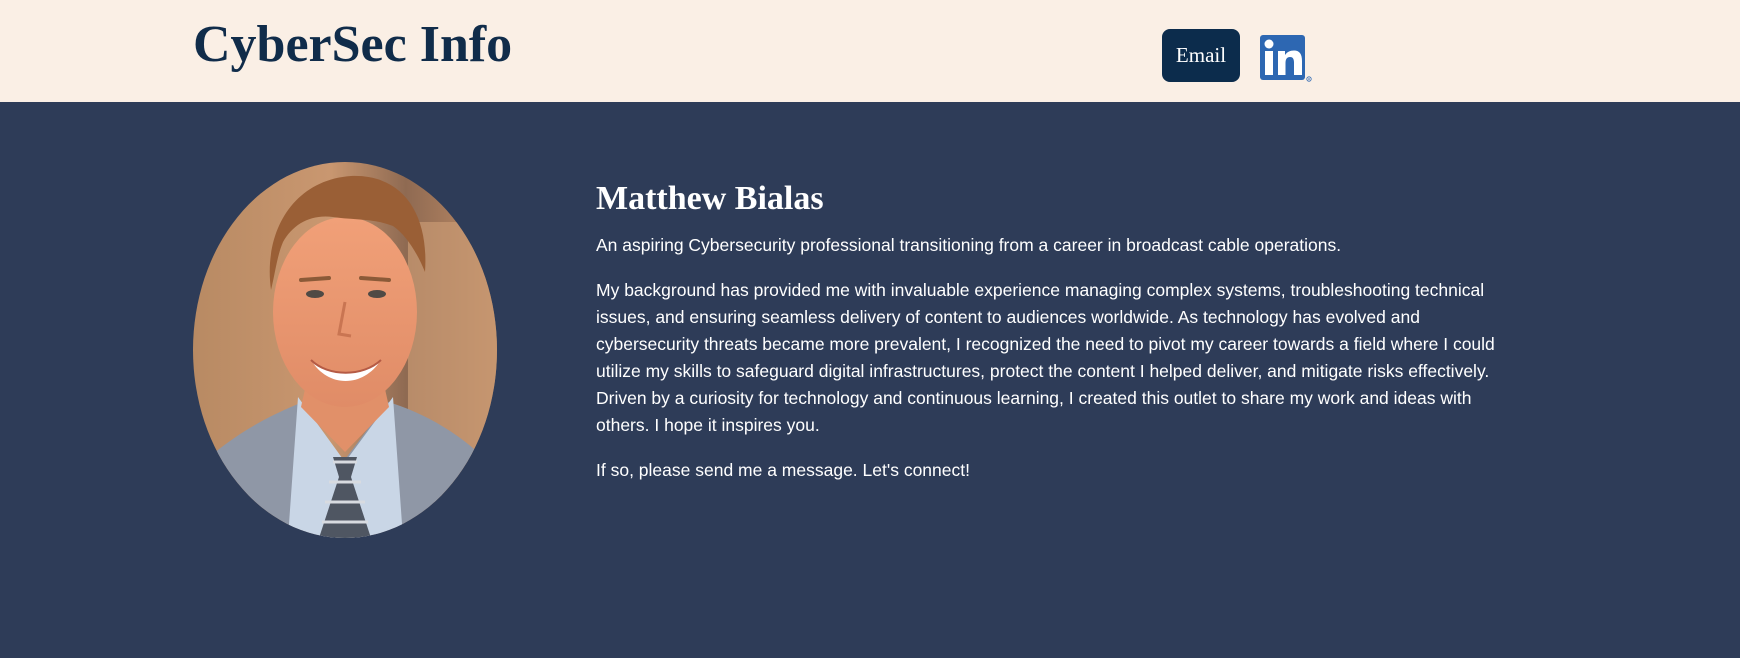 The width and height of the screenshot is (1740, 658). Describe the element at coordinates (345, 350) in the screenshot. I see `profile-photo` at that location.